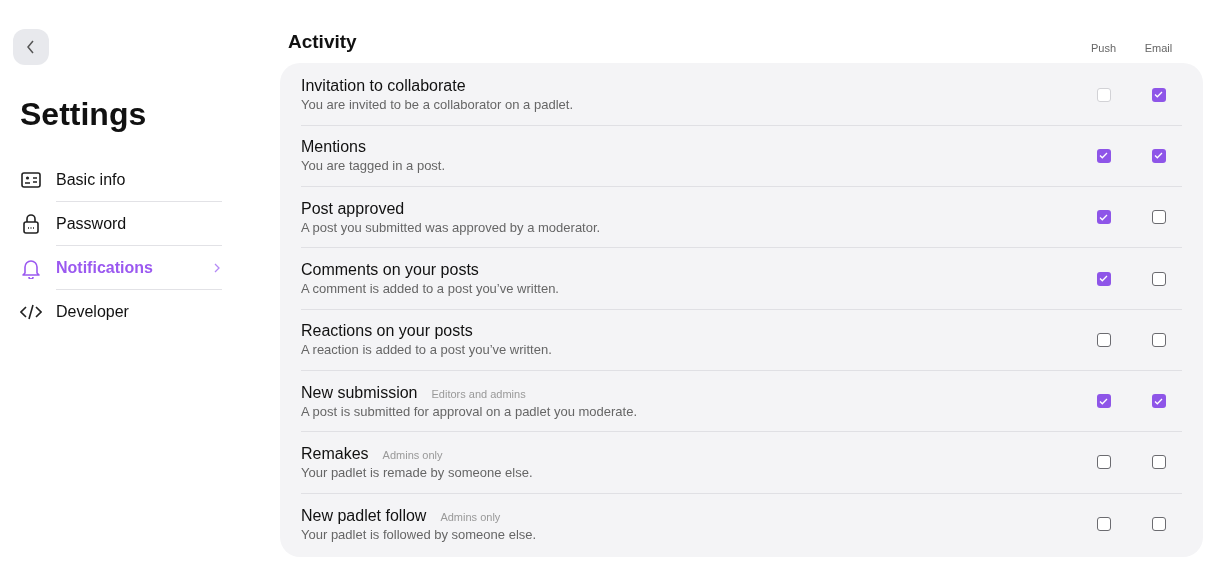 Image resolution: width=1224 pixels, height=568 pixels. What do you see at coordinates (417, 472) in the screenshot?
I see `setting-description: Your padlet is remade by someone else.` at bounding box center [417, 472].